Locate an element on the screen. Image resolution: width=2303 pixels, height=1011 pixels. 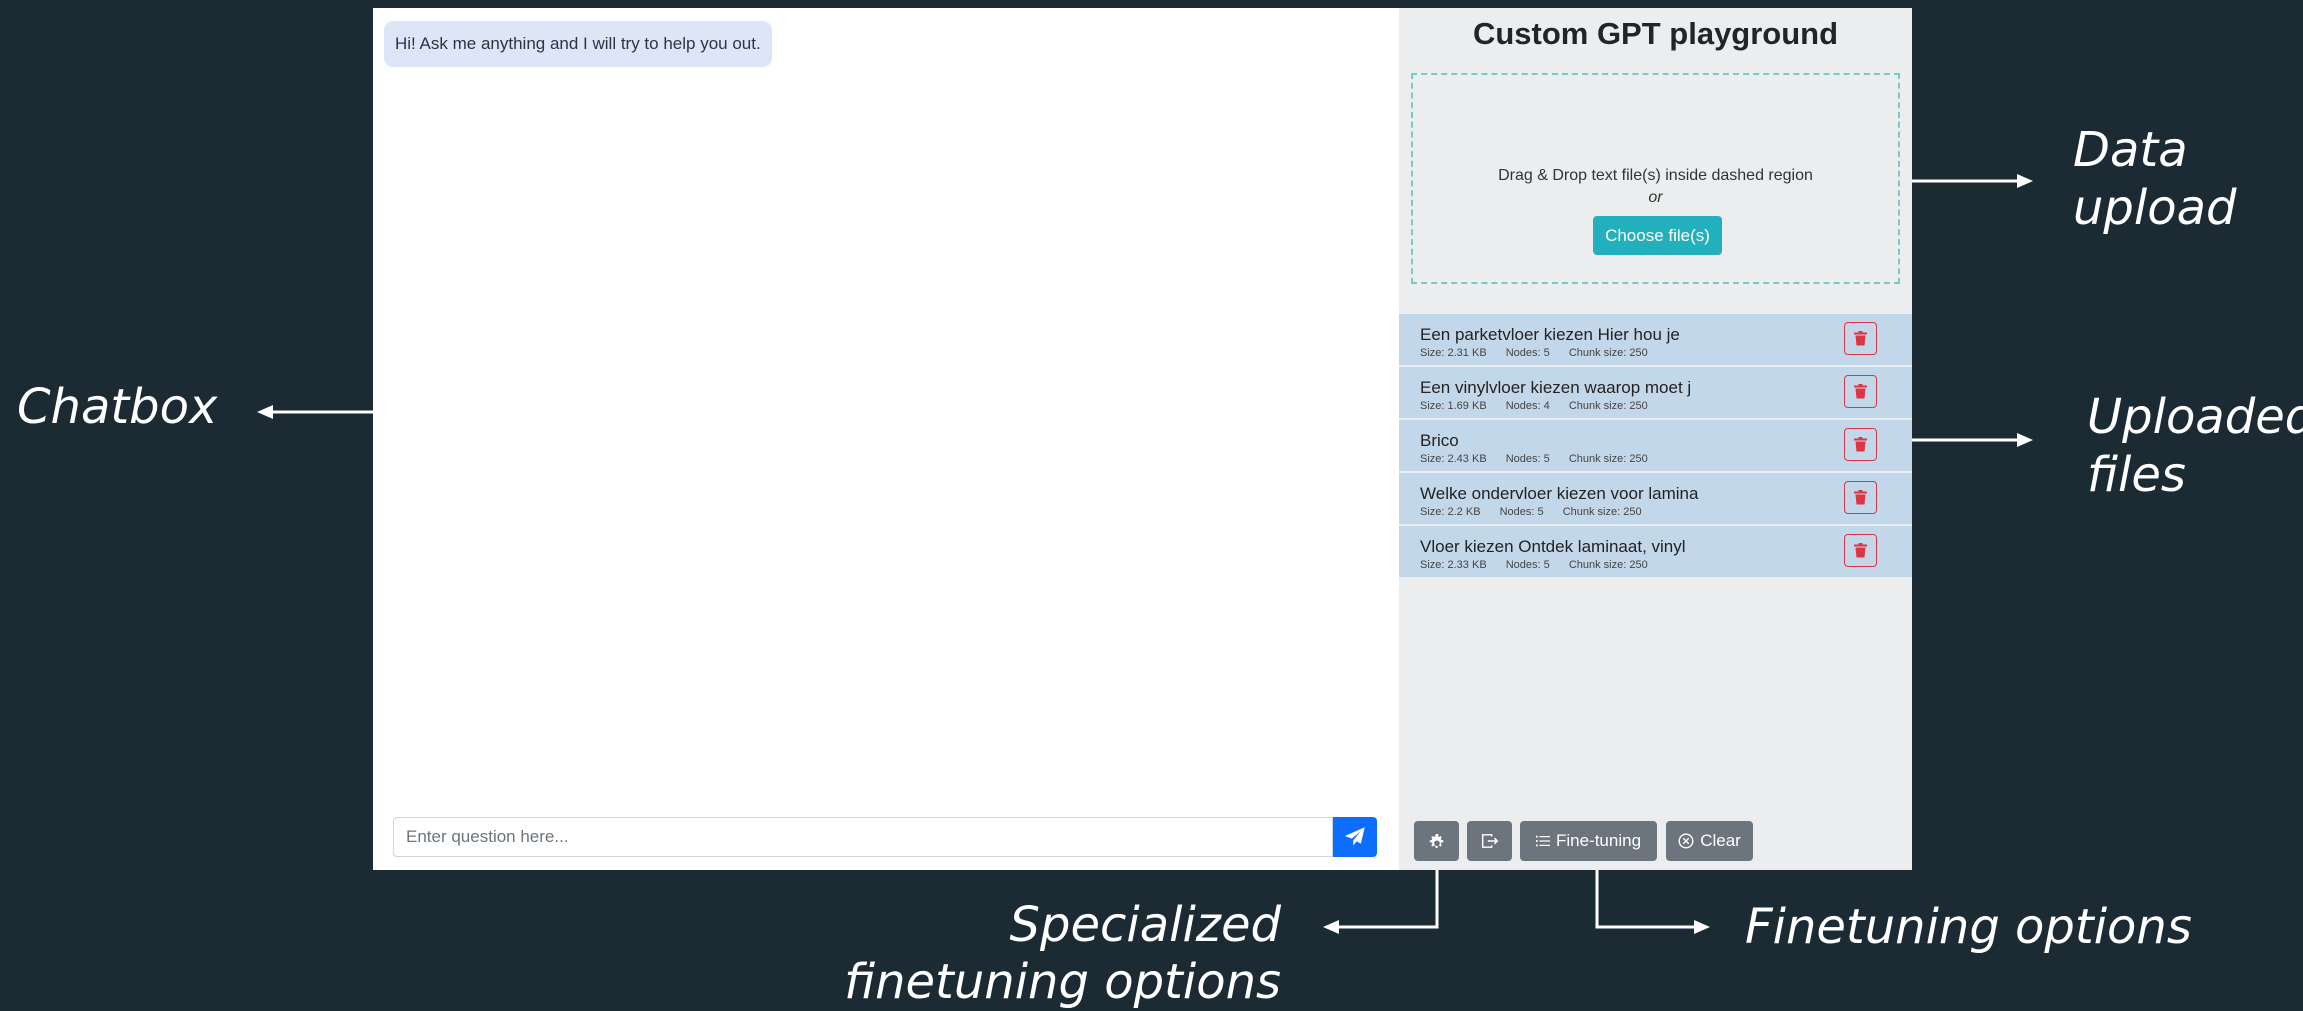
page-title: Custom GPT playground is located at coordinates (1655, 33).